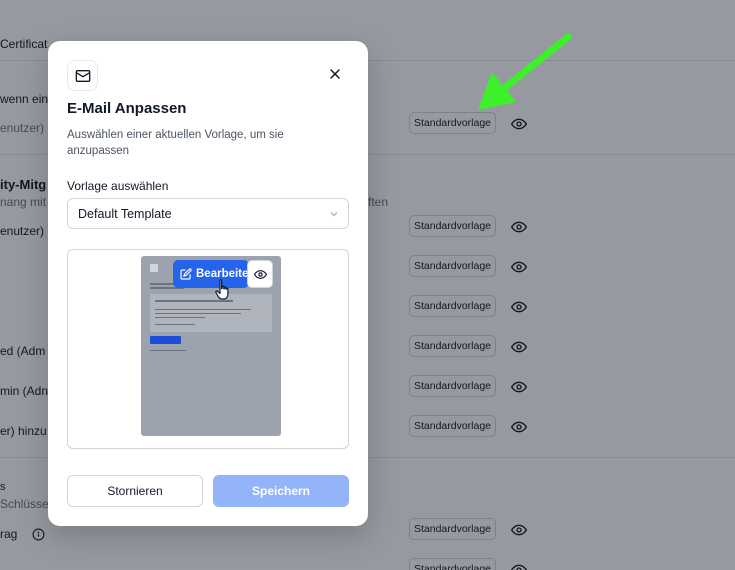  I want to click on chevron-down-icon, so click(334, 214).